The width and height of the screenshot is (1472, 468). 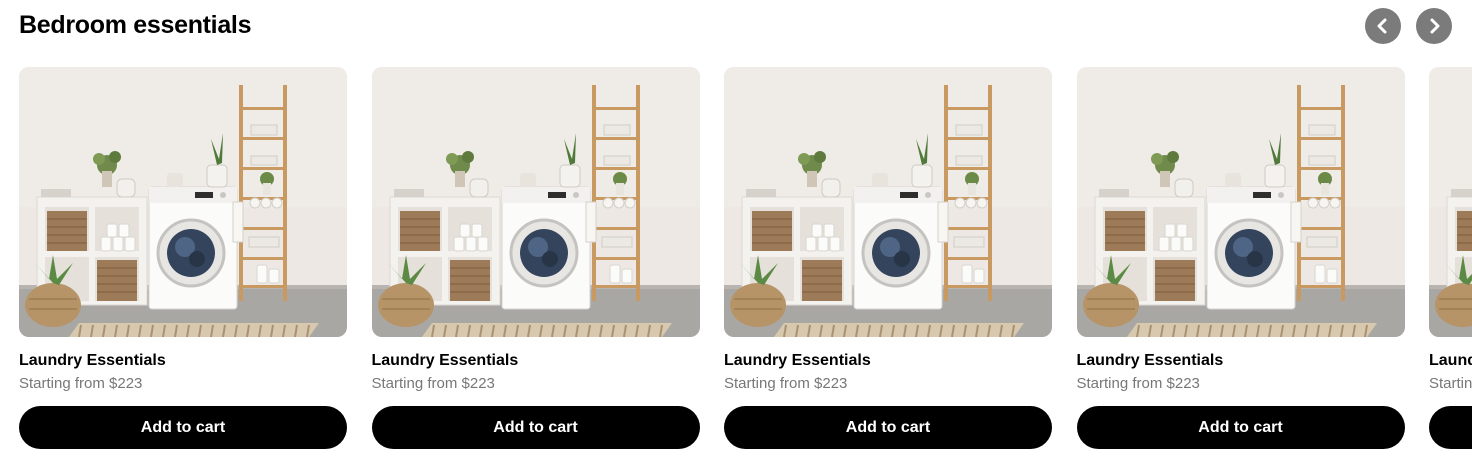 I want to click on chevron-right-icon, so click(x=1435, y=26).